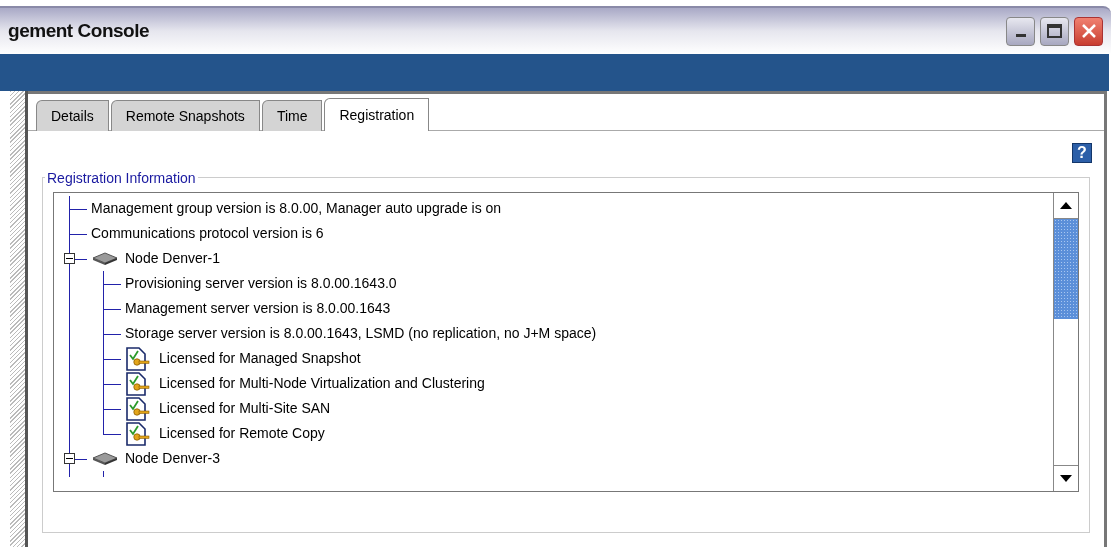 The height and width of the screenshot is (547, 1113). What do you see at coordinates (207, 233) in the screenshot?
I see `tree-item-label: Communications protocol version is 6` at bounding box center [207, 233].